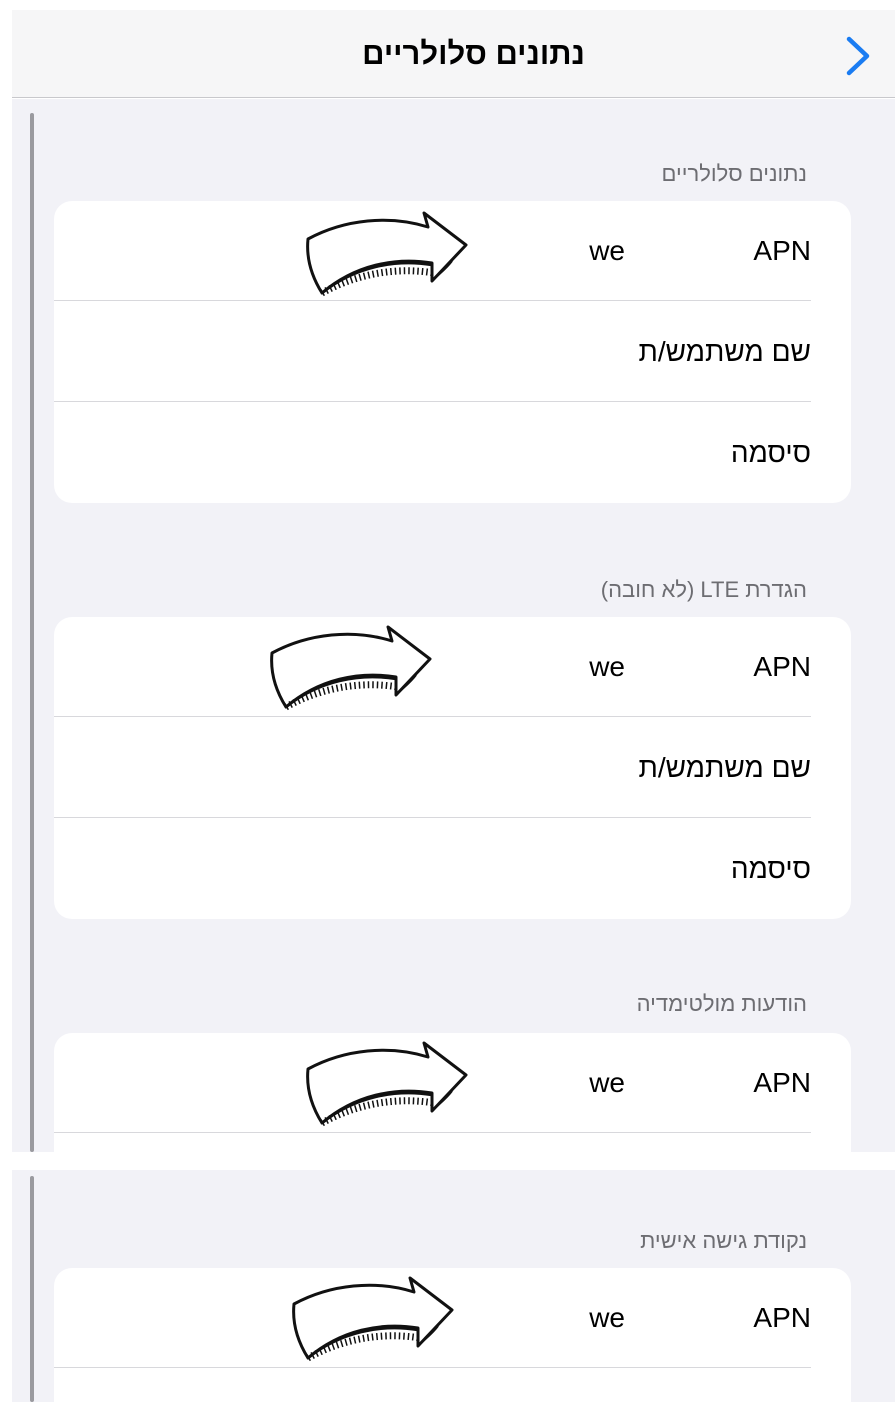 The width and height of the screenshot is (895, 1402). I want to click on section-header-lte-setup: הגדרת LTE (לא חובה), so click(703, 589).